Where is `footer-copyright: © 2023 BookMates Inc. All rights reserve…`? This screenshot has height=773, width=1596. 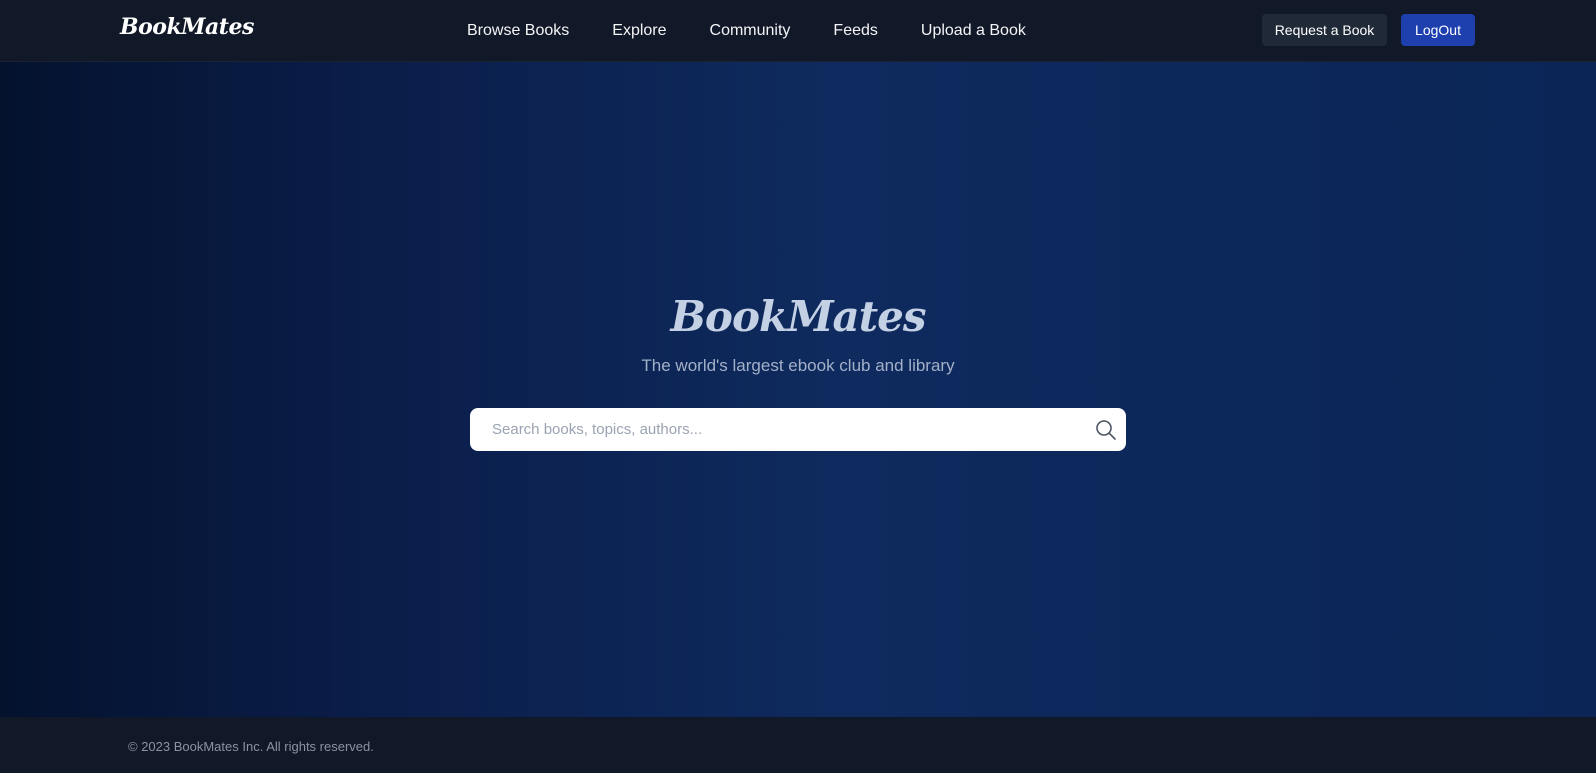 footer-copyright: © 2023 BookMates Inc. All rights reserve… is located at coordinates (251, 746).